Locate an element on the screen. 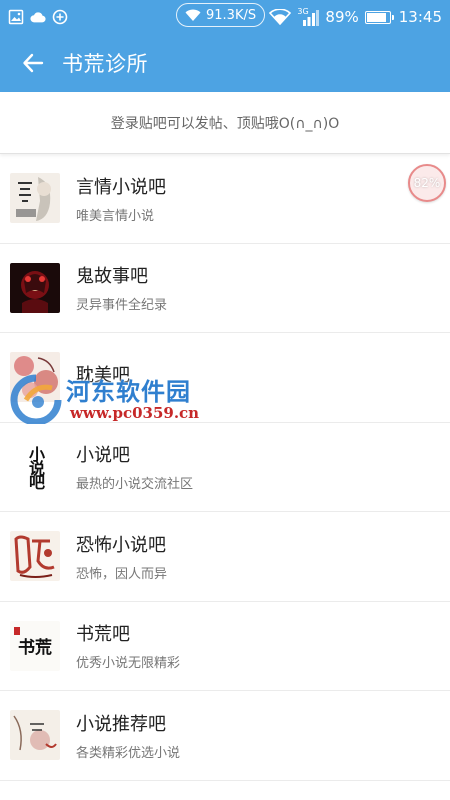 The width and height of the screenshot is (450, 800). network-speed-pill: 91.3K/S is located at coordinates (221, 15).